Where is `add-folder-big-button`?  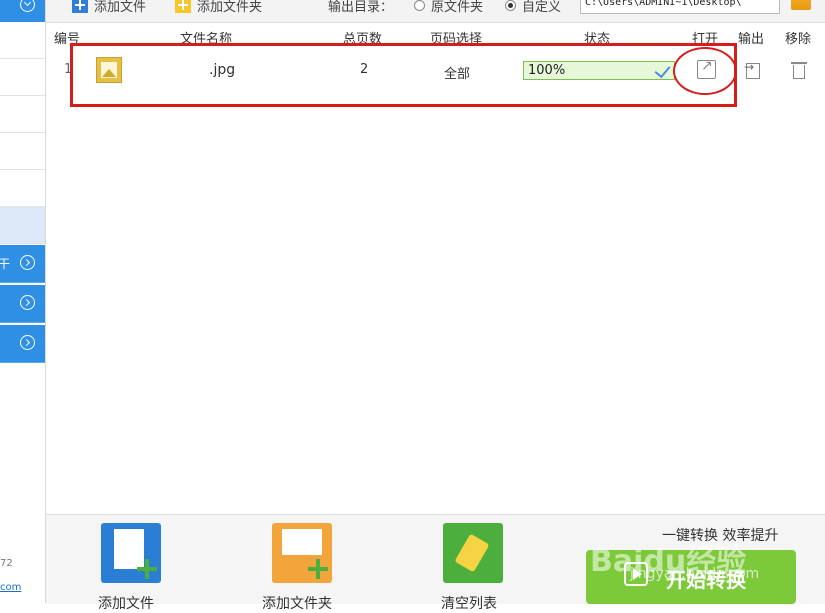
add-folder-big-button is located at coordinates (302, 553).